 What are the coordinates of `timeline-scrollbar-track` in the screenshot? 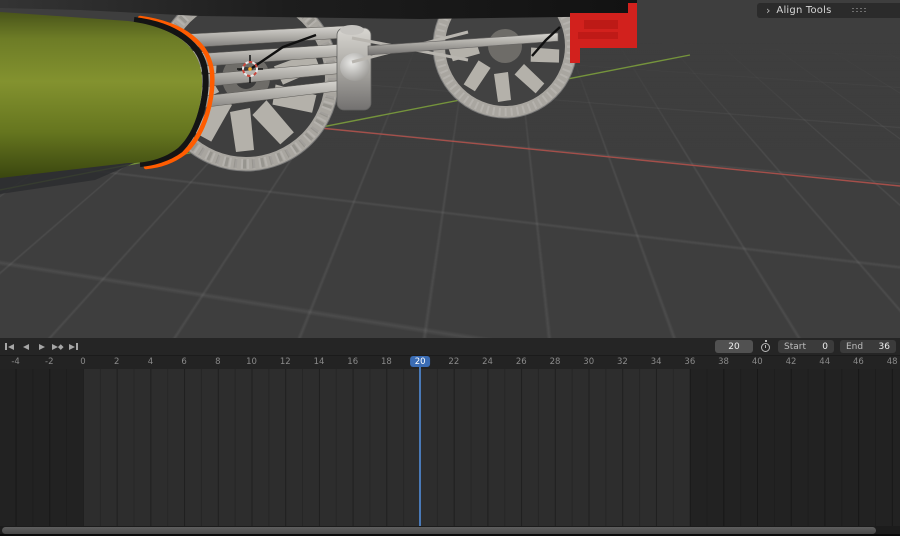 It's located at (450, 530).